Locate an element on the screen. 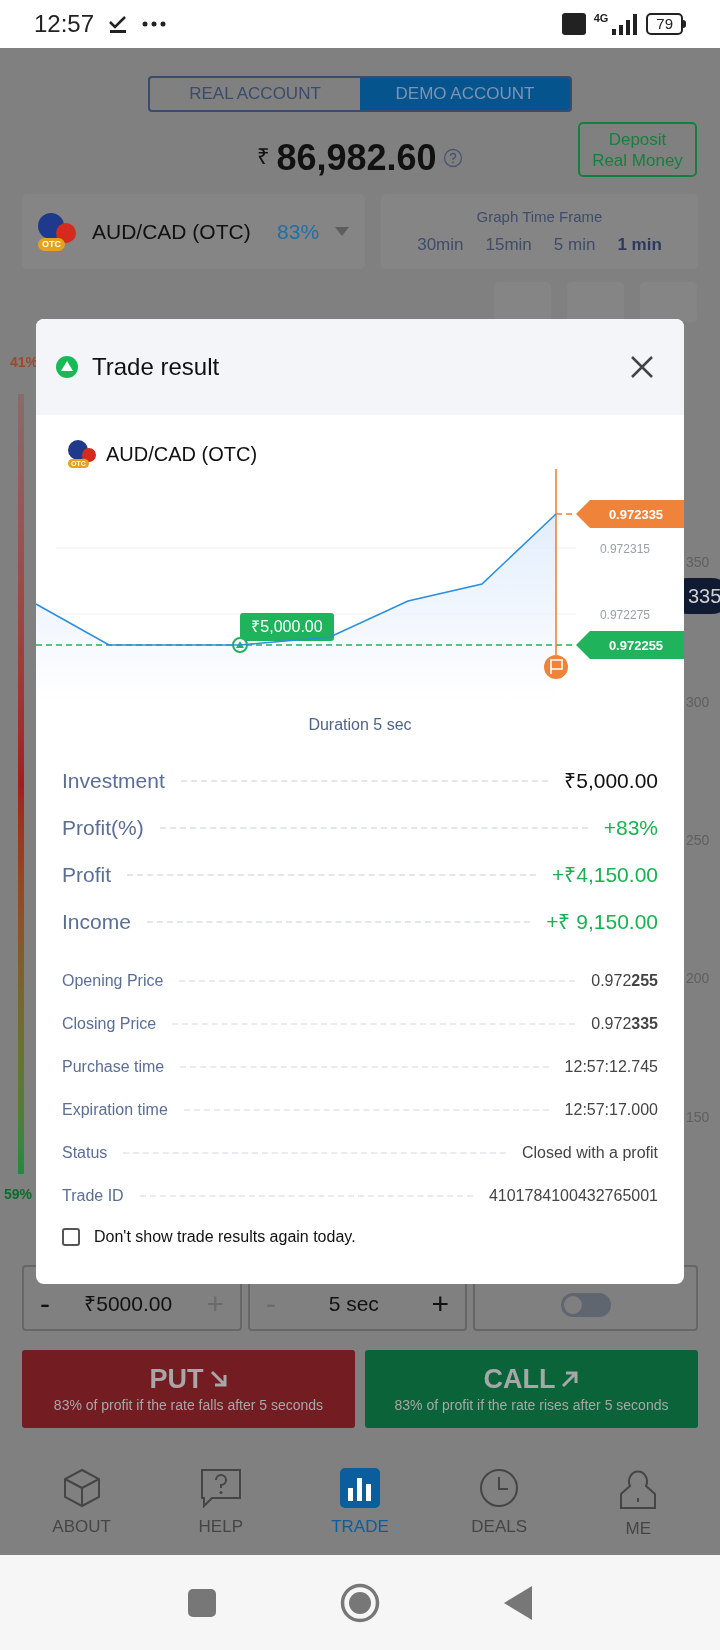 The width and height of the screenshot is (720, 1650). download-done-icon is located at coordinates (118, 24).